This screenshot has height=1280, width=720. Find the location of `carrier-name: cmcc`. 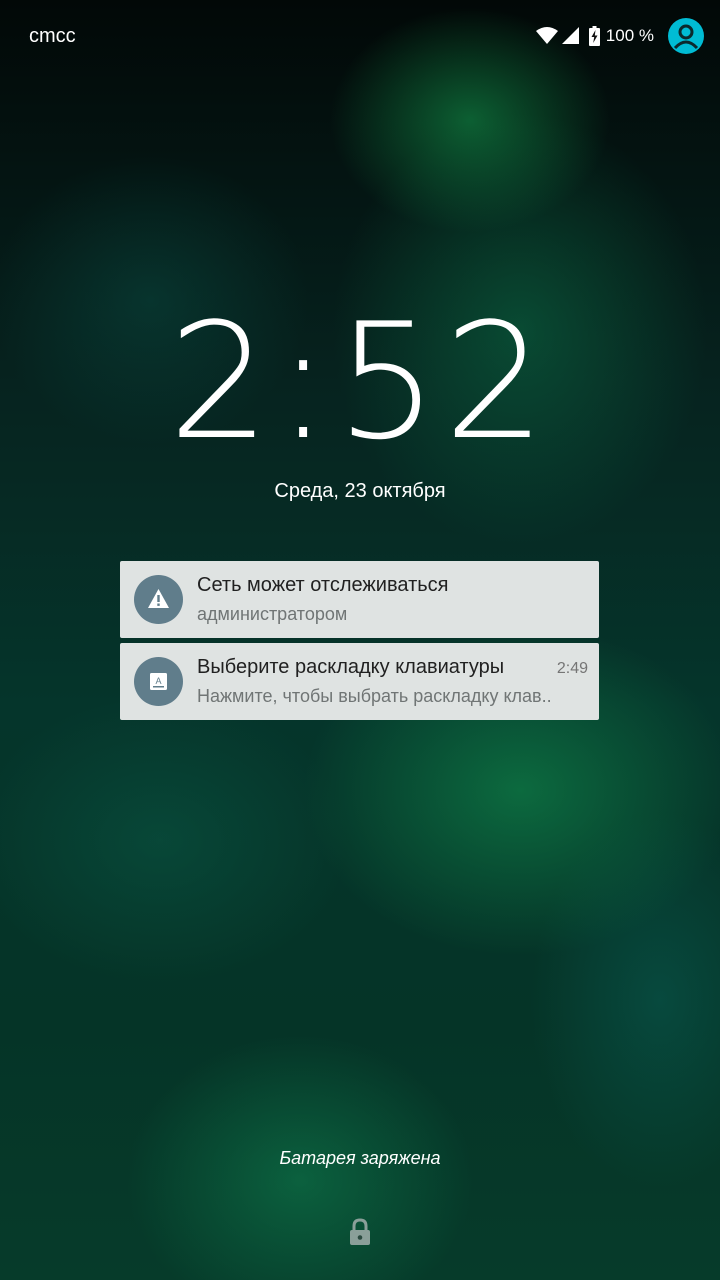

carrier-name: cmcc is located at coordinates (52, 36).